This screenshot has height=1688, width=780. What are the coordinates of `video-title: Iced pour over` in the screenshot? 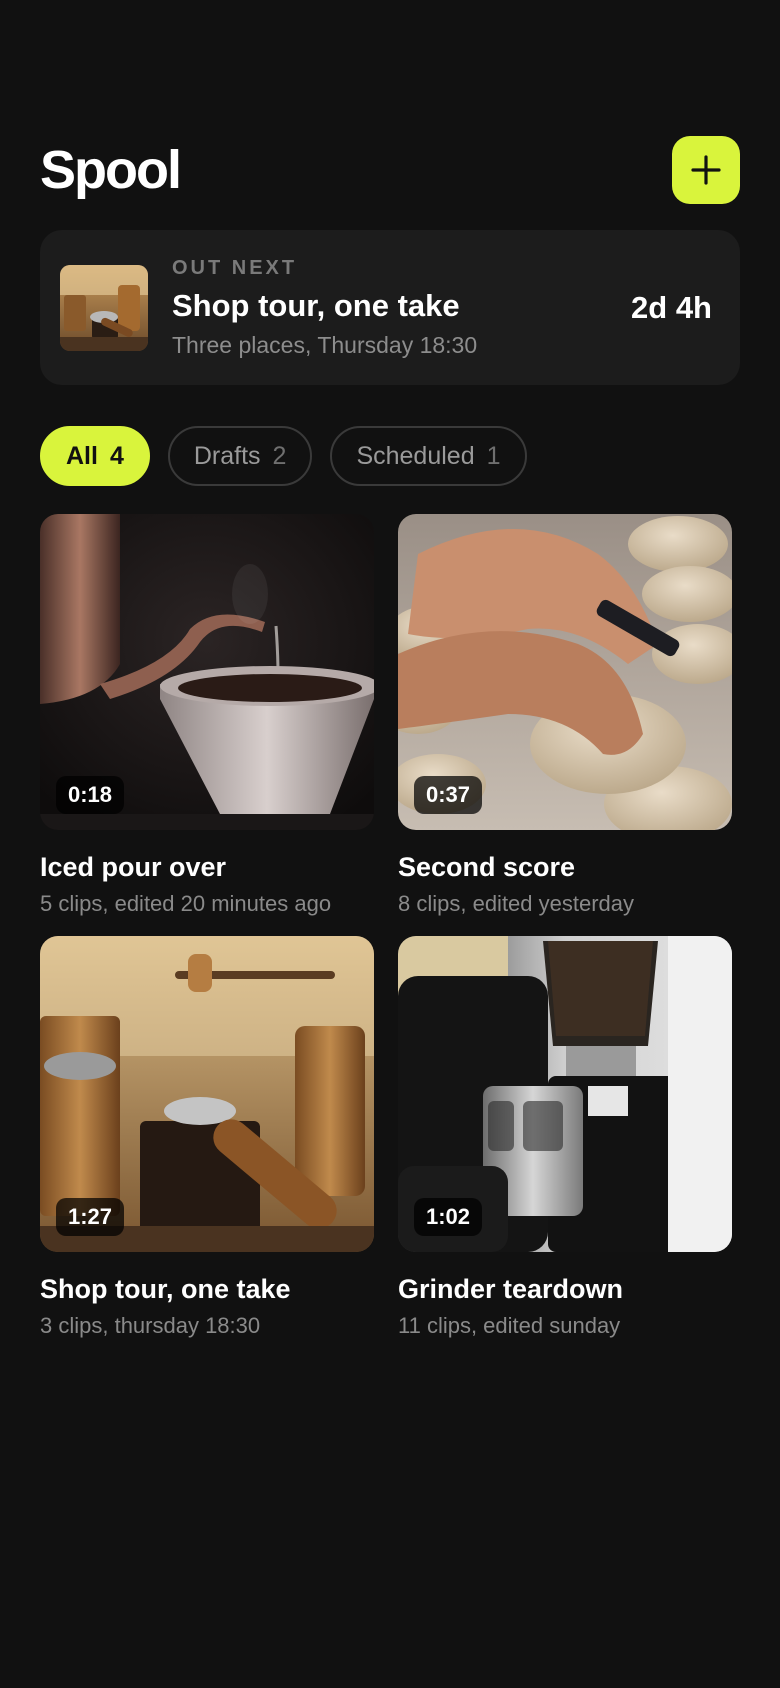 It's located at (133, 867).